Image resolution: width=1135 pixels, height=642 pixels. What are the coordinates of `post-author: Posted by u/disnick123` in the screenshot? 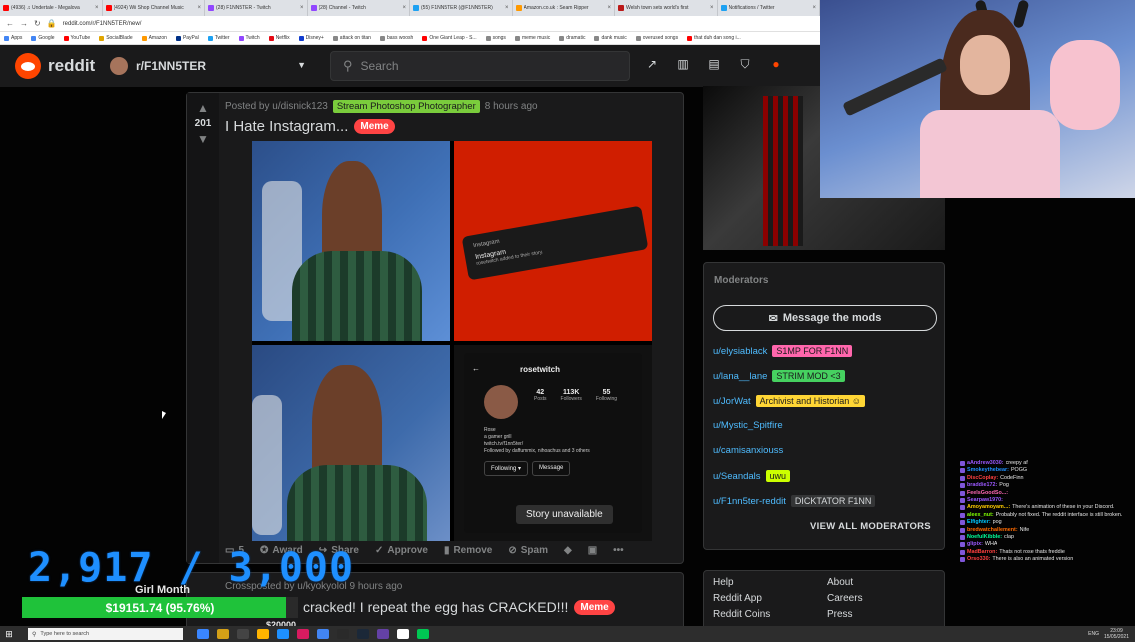 It's located at (276, 106).